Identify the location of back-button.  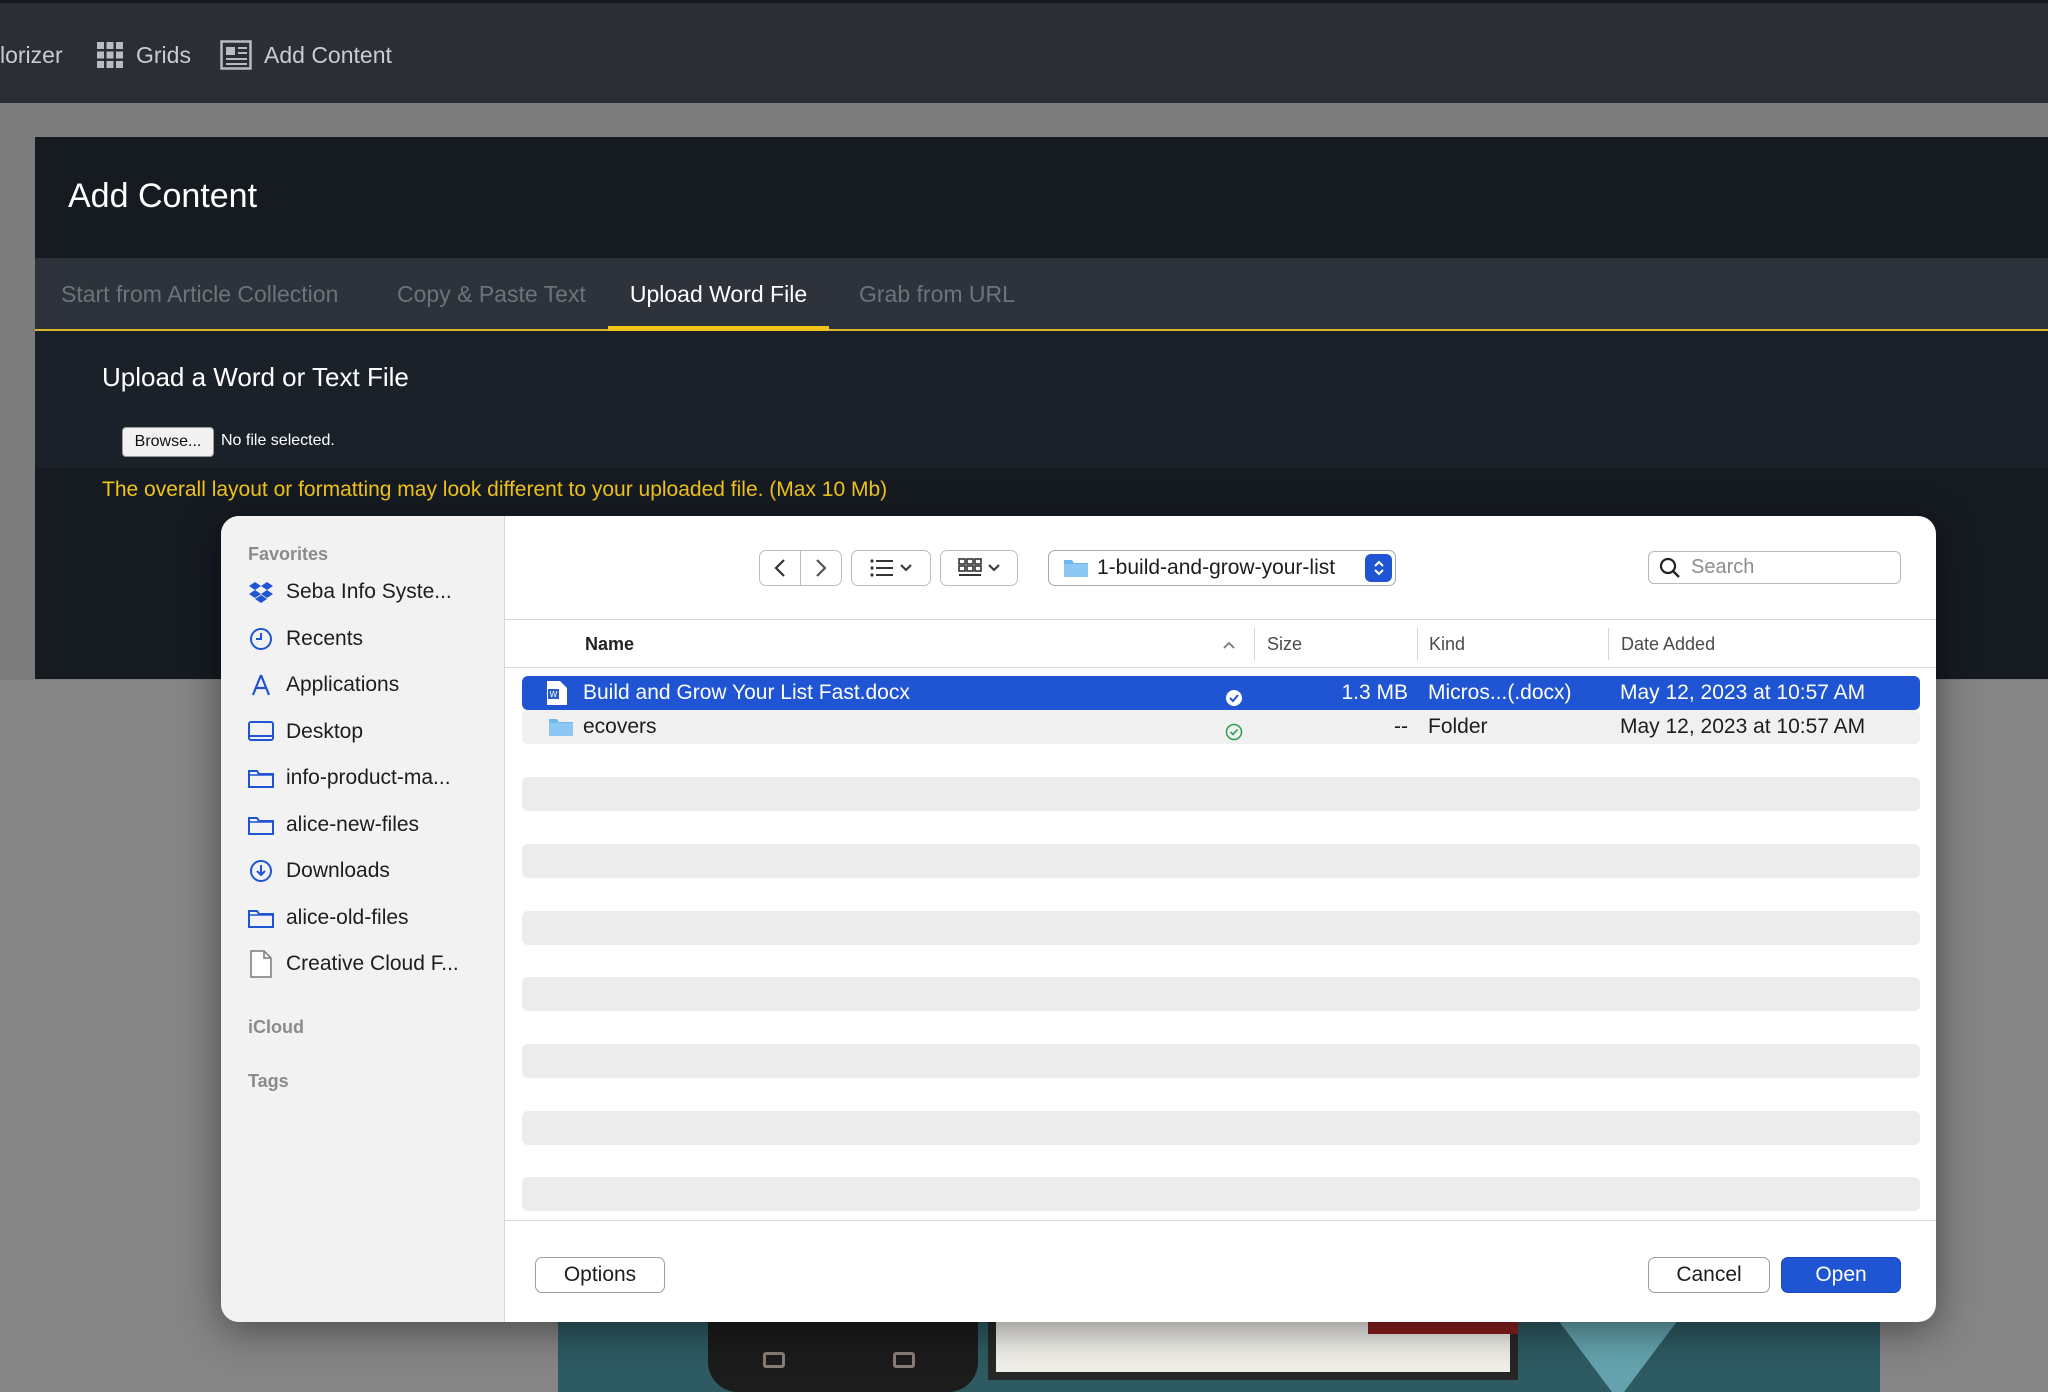
(780, 568).